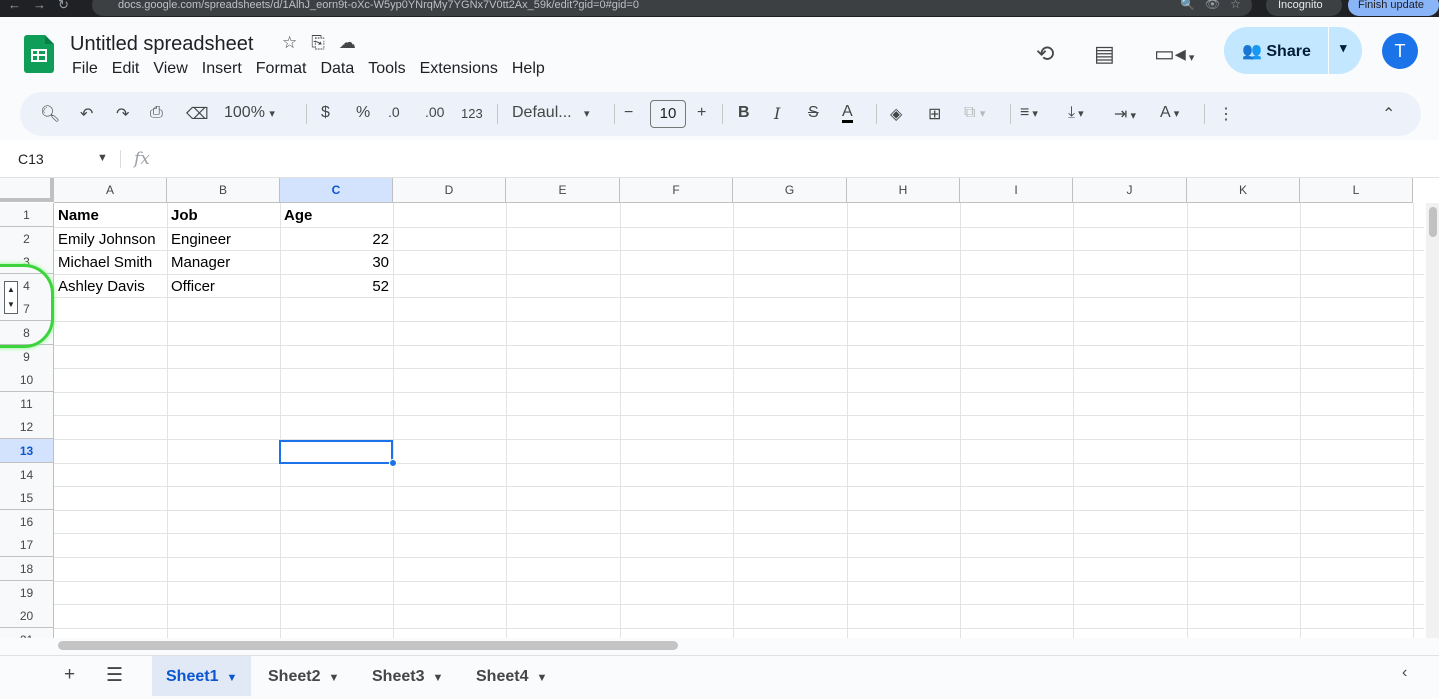 Image resolution: width=1439 pixels, height=699 pixels. Describe the element at coordinates (628, 113) in the screenshot. I see `font-size-decrease-icon: −` at that location.